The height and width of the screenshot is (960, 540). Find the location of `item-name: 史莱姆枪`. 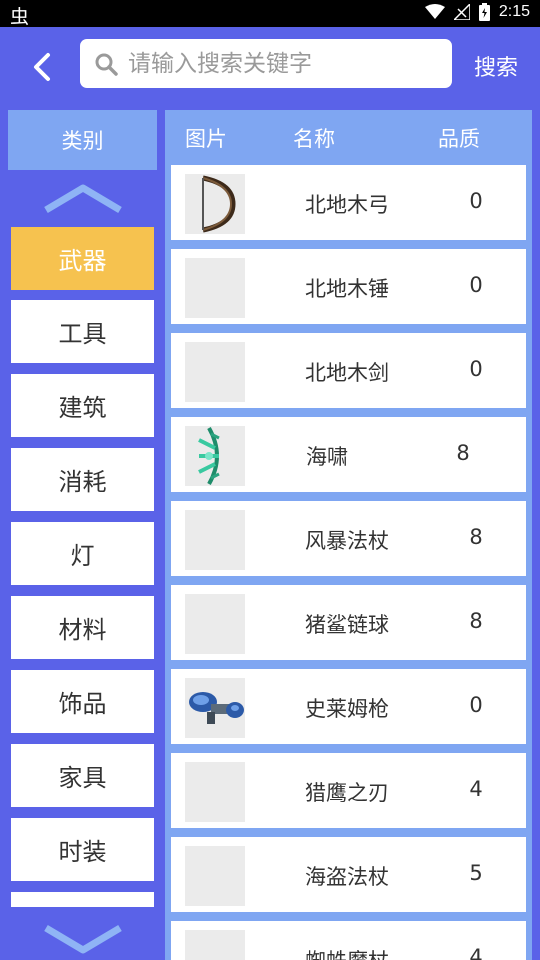

item-name: 史莱姆枪 is located at coordinates (347, 709).